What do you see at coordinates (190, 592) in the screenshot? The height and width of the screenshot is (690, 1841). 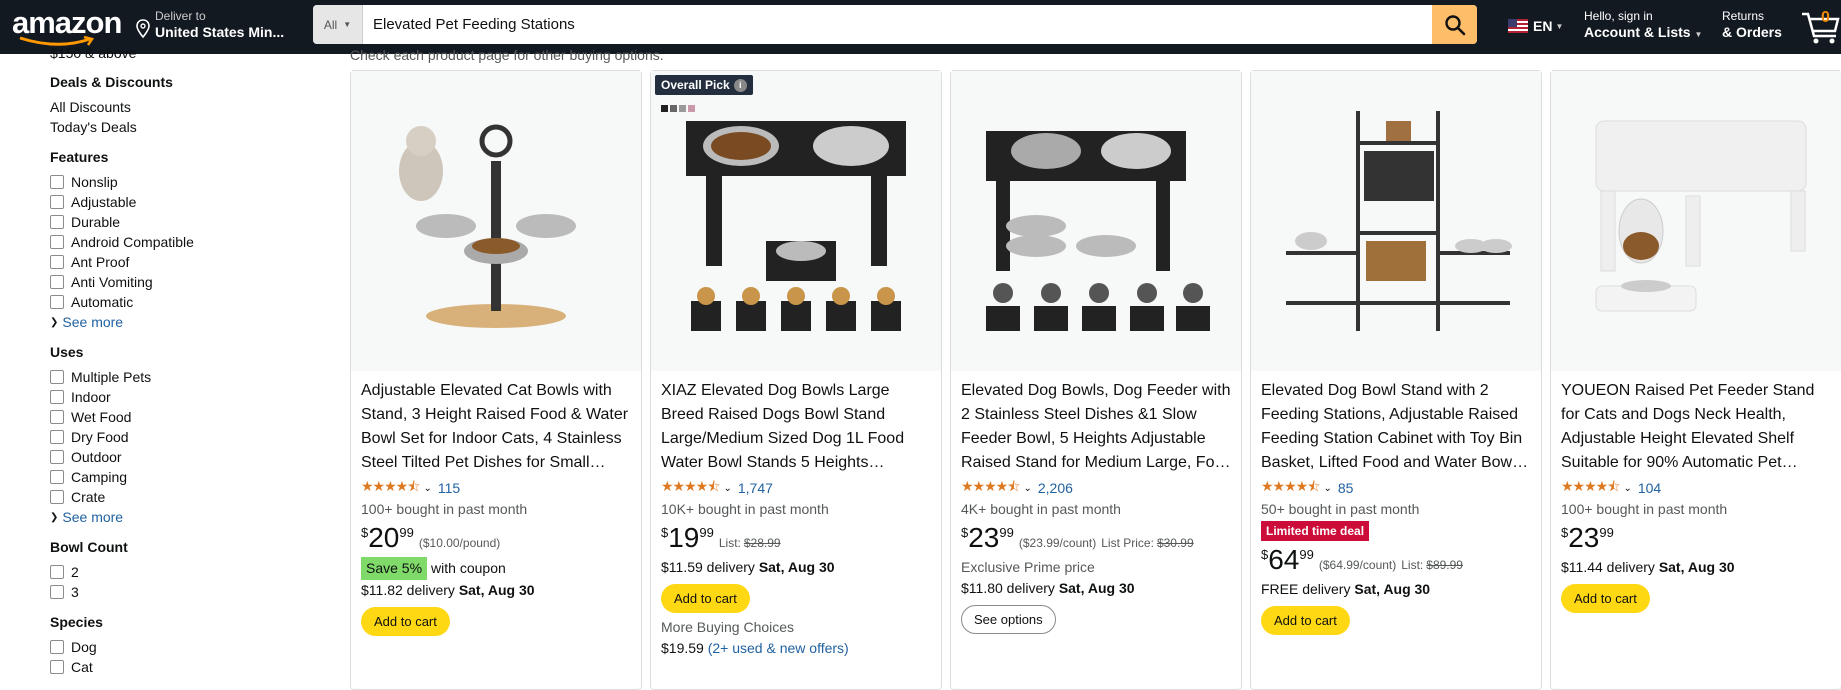 I see `bowl-count-filter: 3` at bounding box center [190, 592].